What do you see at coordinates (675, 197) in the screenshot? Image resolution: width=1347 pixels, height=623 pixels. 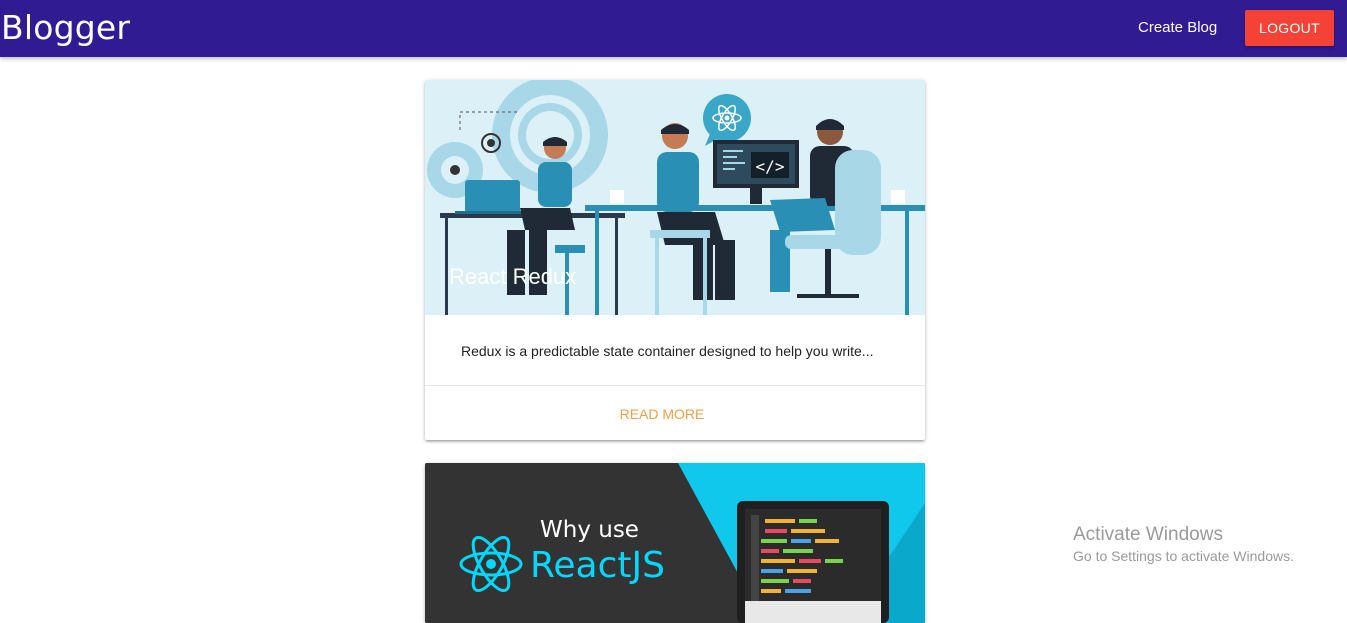 I see `card-image: </> React Redux` at bounding box center [675, 197].